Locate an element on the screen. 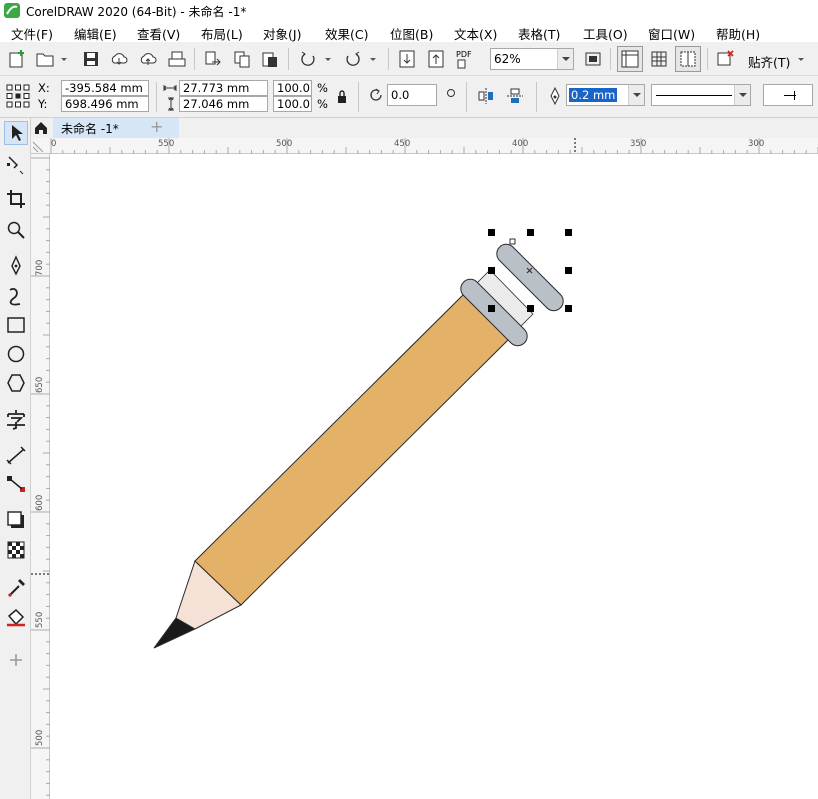  lock-ratio-icon is located at coordinates (342, 96).